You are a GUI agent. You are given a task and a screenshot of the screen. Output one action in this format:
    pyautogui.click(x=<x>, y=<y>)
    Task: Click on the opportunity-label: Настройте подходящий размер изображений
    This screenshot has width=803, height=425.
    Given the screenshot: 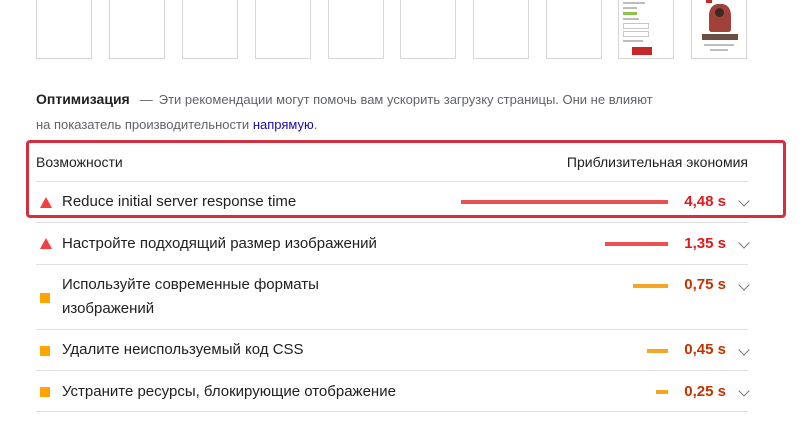 What is the action you would take?
    pyautogui.click(x=219, y=243)
    